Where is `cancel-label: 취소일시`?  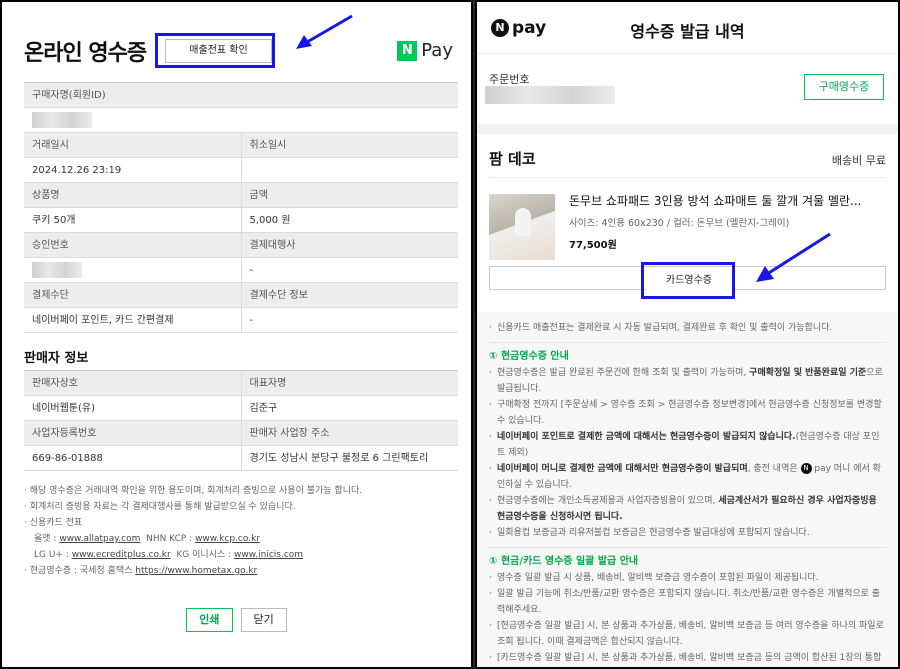 cancel-label: 취소일시 is located at coordinates (349, 145).